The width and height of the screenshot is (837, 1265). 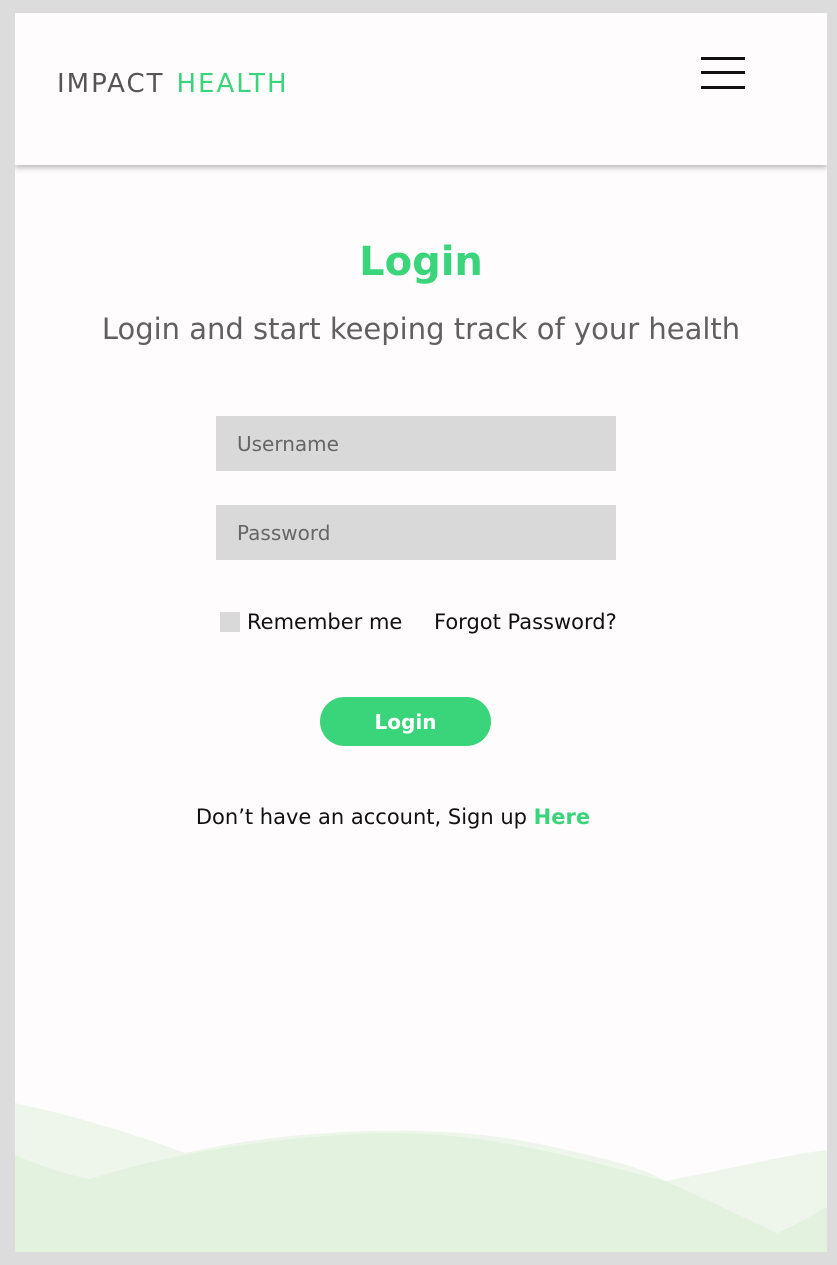 What do you see at coordinates (421, 1177) in the screenshot?
I see `decorative-waves` at bounding box center [421, 1177].